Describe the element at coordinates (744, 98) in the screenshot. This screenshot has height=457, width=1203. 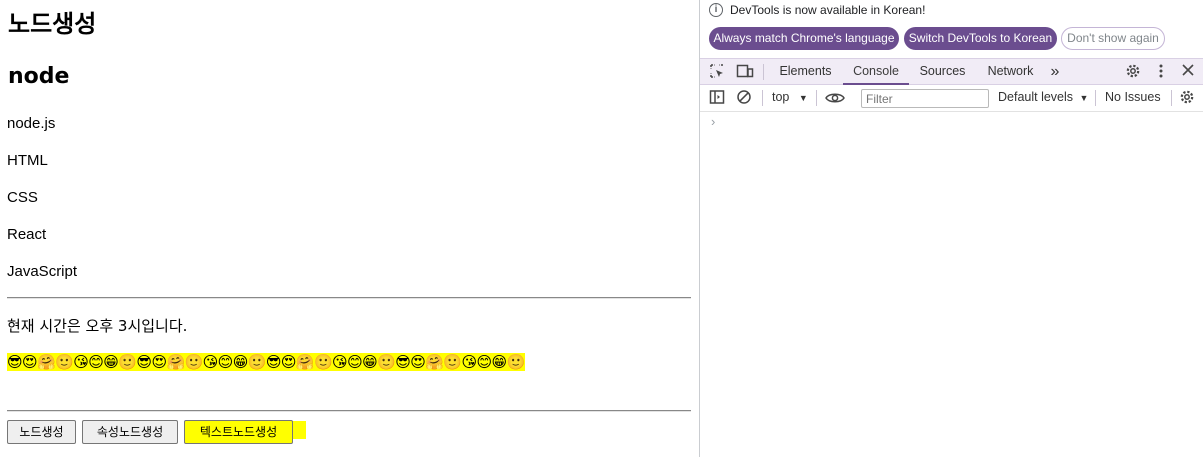
I see `clear-console-icon` at that location.